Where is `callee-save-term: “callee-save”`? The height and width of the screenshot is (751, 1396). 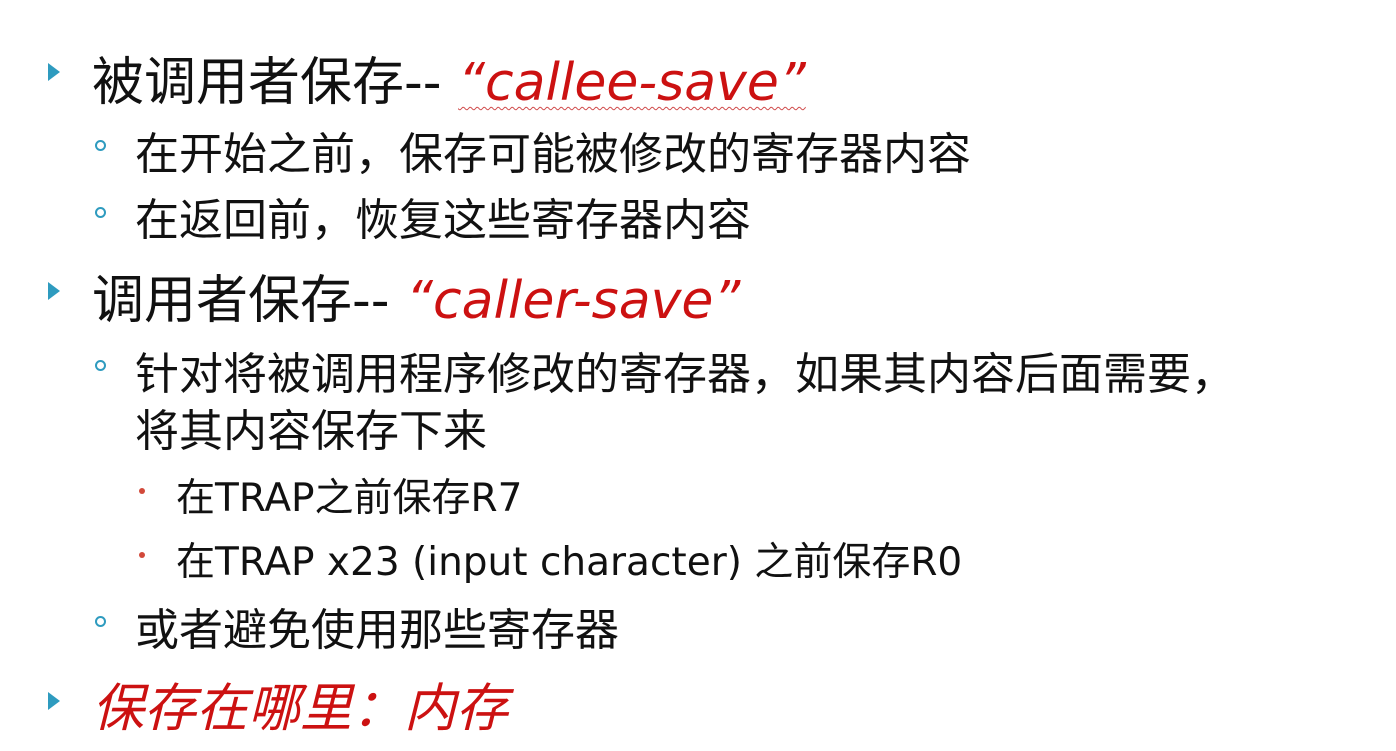
callee-save-term: “callee-save” is located at coordinates (624, 83).